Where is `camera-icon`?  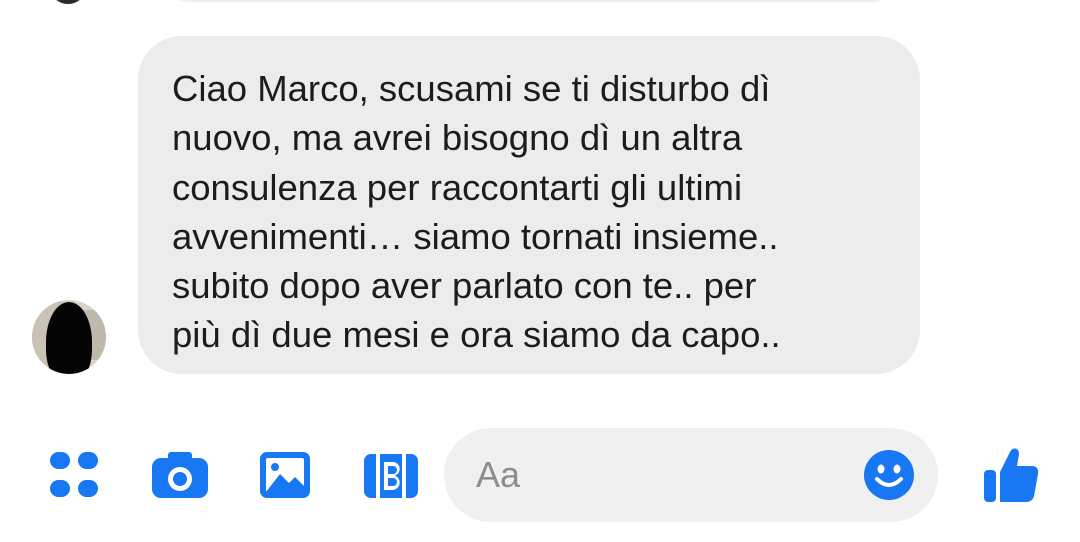
camera-icon is located at coordinates (180, 475).